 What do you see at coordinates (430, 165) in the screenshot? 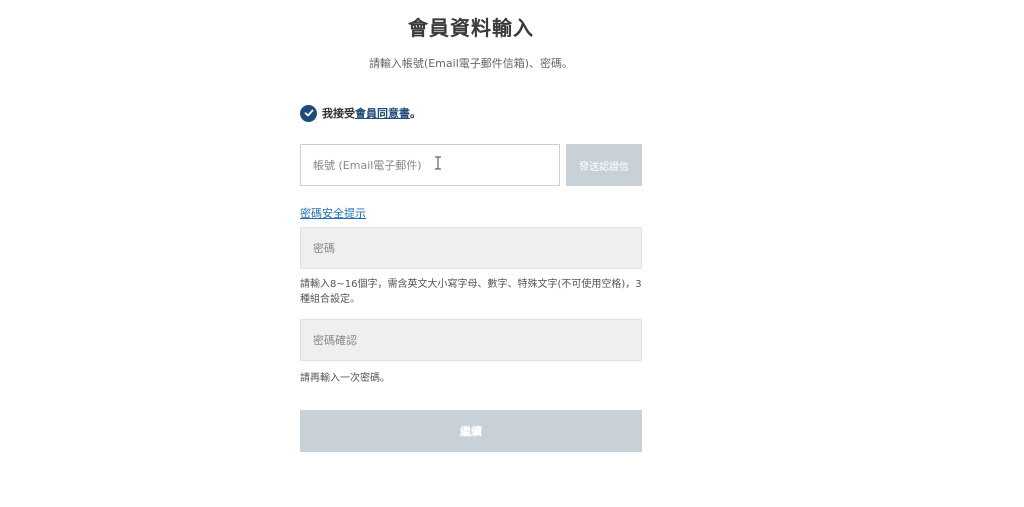
I see `account-email-input: 帳號 (Email電子郵件)` at bounding box center [430, 165].